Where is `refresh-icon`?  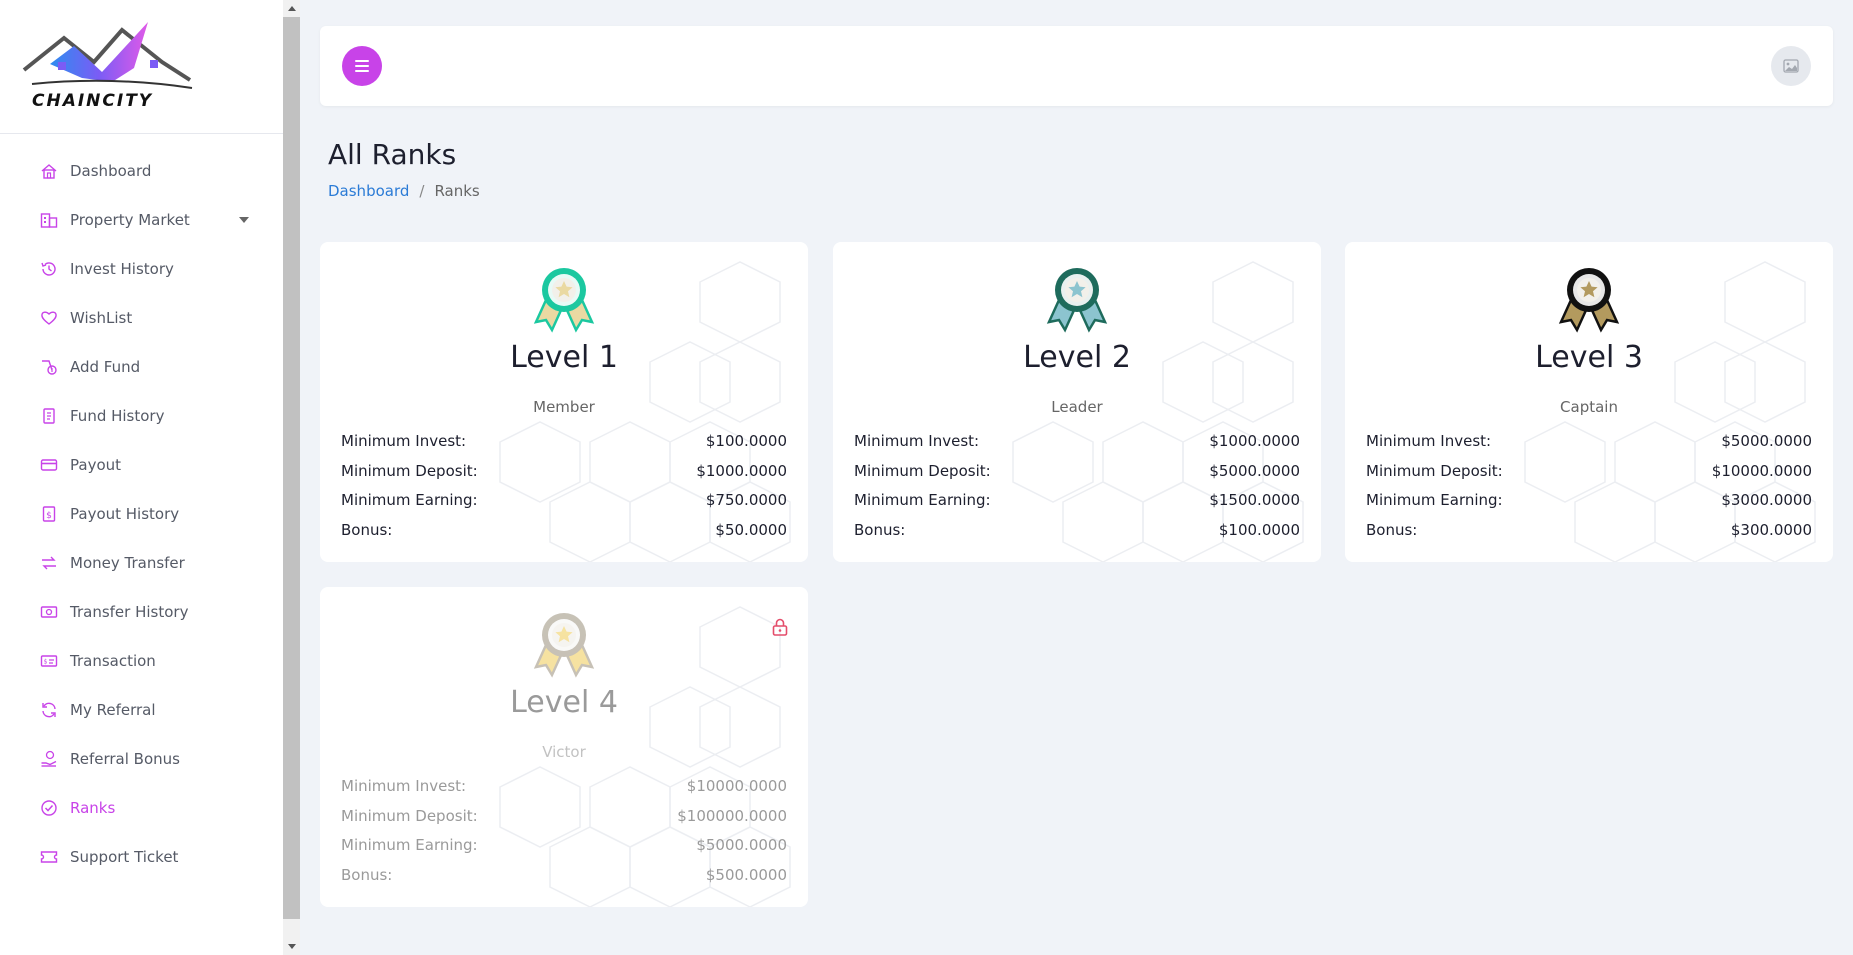 refresh-icon is located at coordinates (49, 710).